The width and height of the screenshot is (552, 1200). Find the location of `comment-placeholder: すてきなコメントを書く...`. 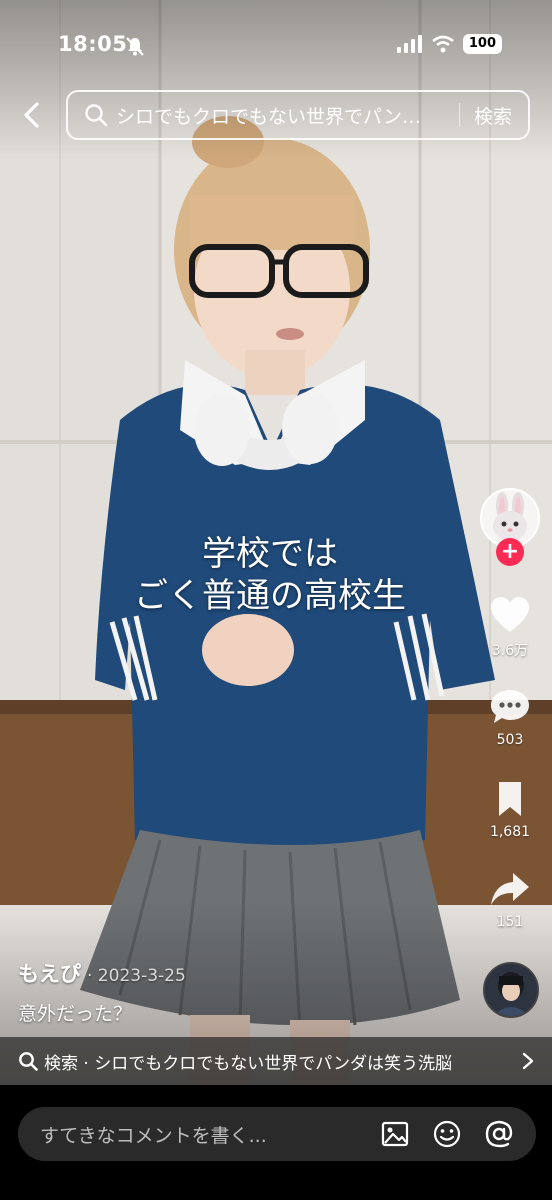

comment-placeholder: すてきなコメントを書く... is located at coordinates (153, 1135).